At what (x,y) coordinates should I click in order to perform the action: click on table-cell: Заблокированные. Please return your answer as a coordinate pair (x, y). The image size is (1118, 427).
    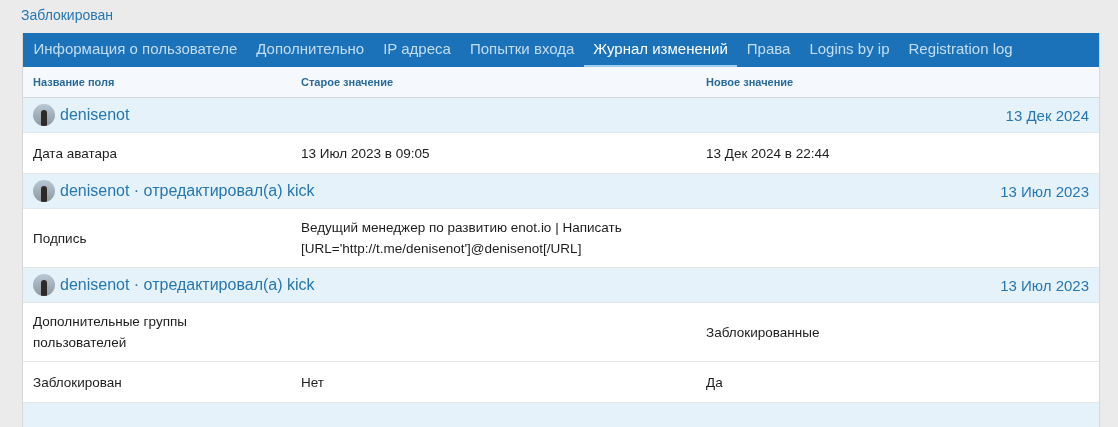
    Looking at the image, I should click on (763, 332).